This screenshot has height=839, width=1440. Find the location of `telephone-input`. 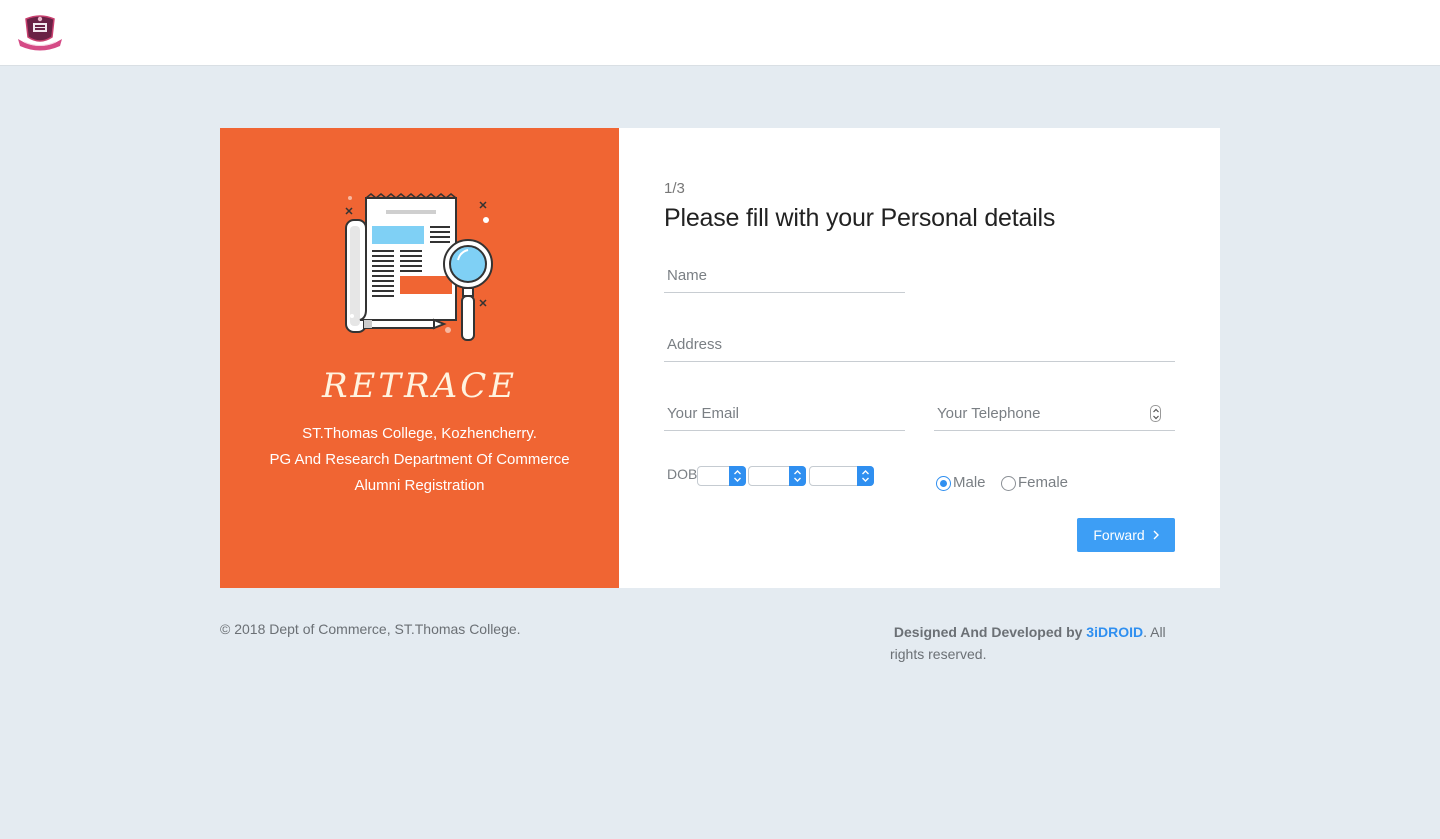

telephone-input is located at coordinates (1054, 413).